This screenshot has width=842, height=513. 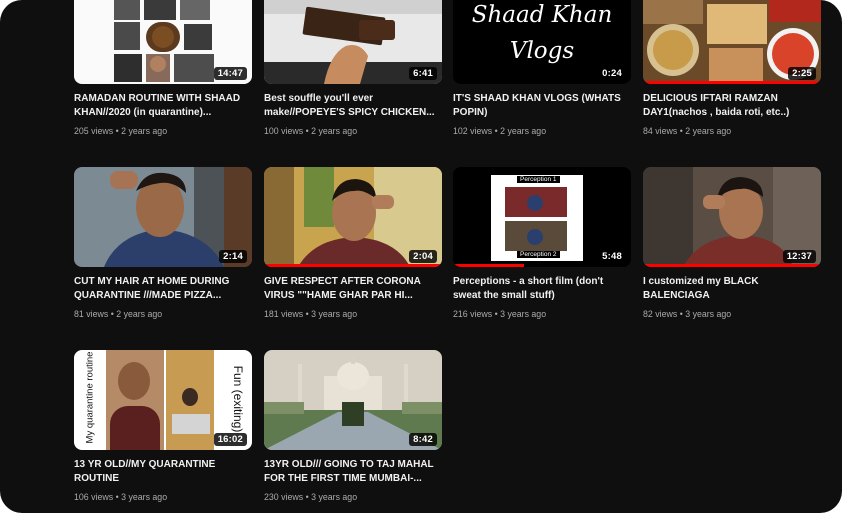 What do you see at coordinates (473, 131) in the screenshot?
I see `view-count: 102 views` at bounding box center [473, 131].